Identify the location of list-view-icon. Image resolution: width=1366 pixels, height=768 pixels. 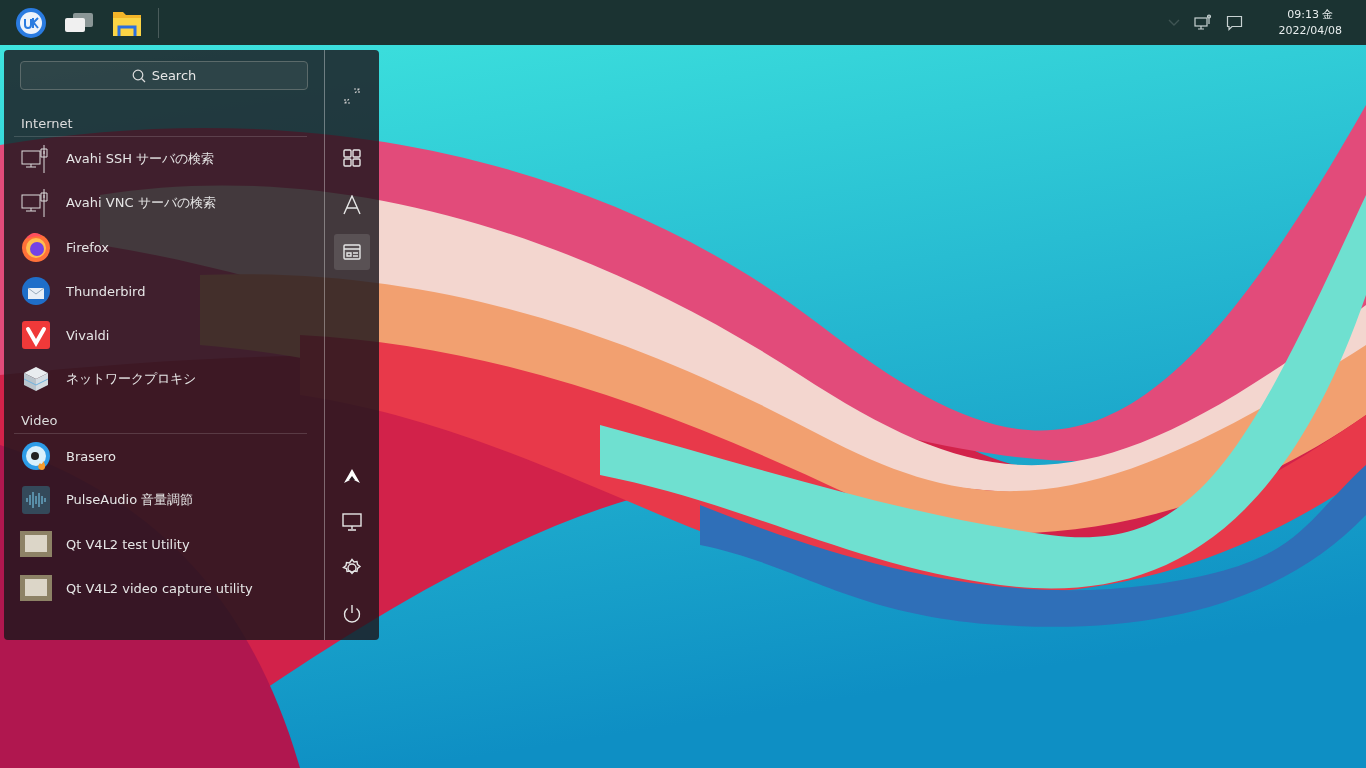
(352, 252).